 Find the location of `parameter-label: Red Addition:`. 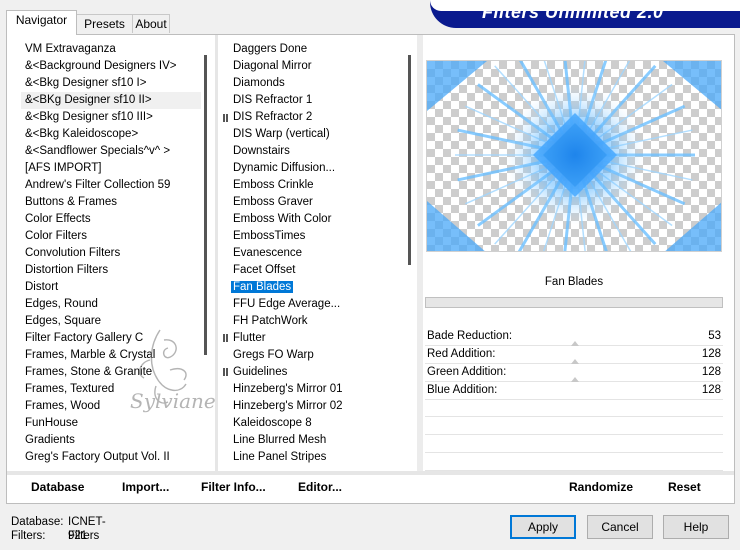

parameter-label: Red Addition: is located at coordinates (461, 354).